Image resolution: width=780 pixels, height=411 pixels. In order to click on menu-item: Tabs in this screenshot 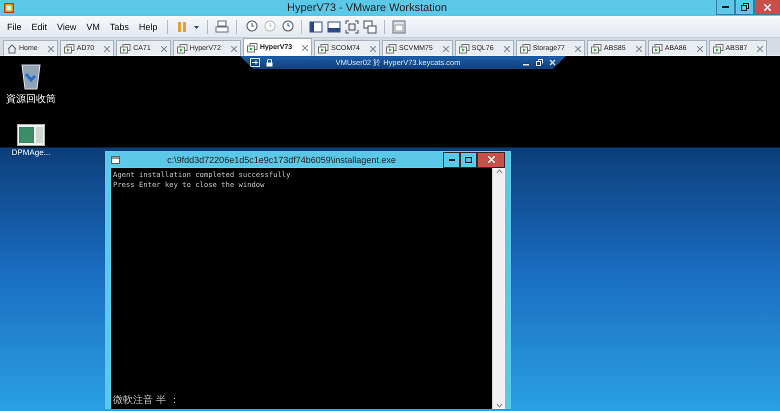, I will do `click(119, 27)`.